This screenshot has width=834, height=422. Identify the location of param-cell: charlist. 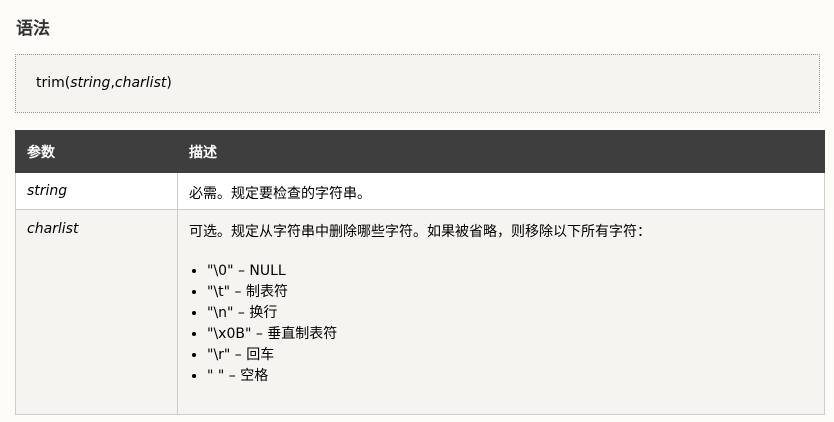
(96, 312).